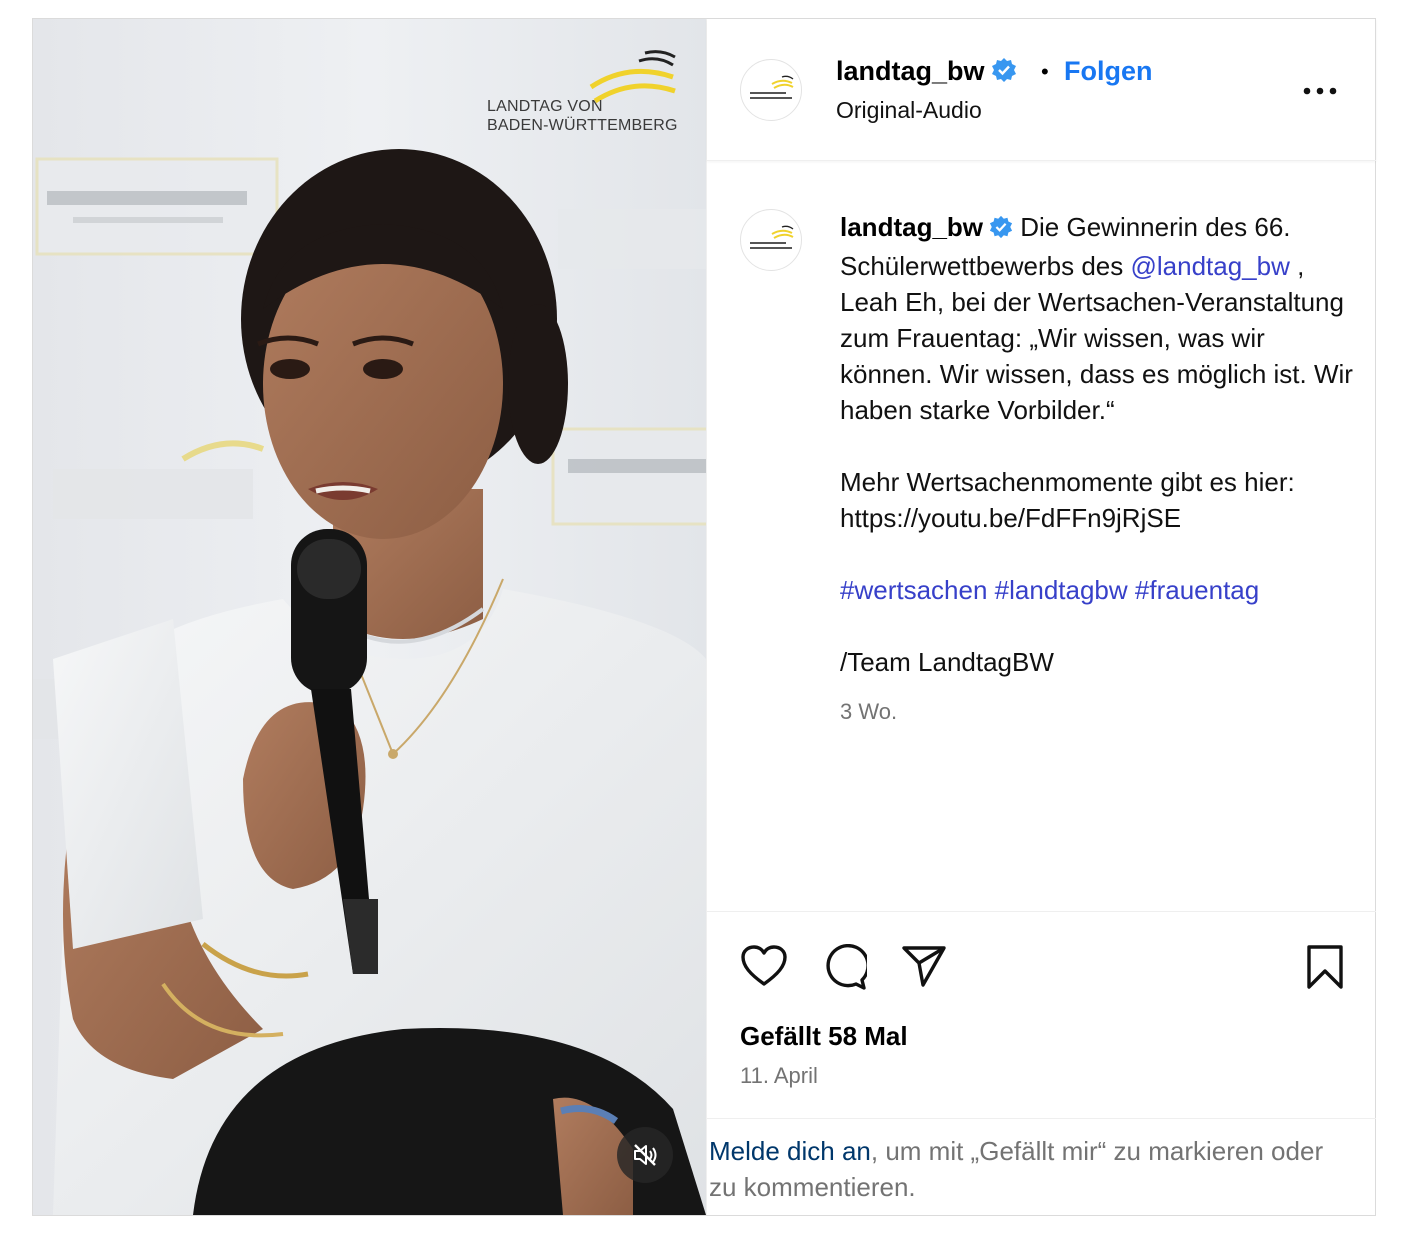 The image size is (1422, 1249). I want to click on brand-line-1: LANDTAG VON, so click(545, 106).